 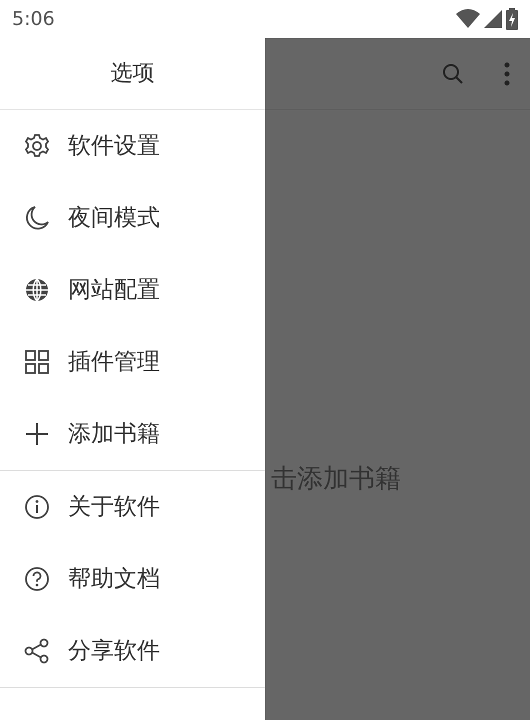 What do you see at coordinates (512, 19) in the screenshot?
I see `battery-icon` at bounding box center [512, 19].